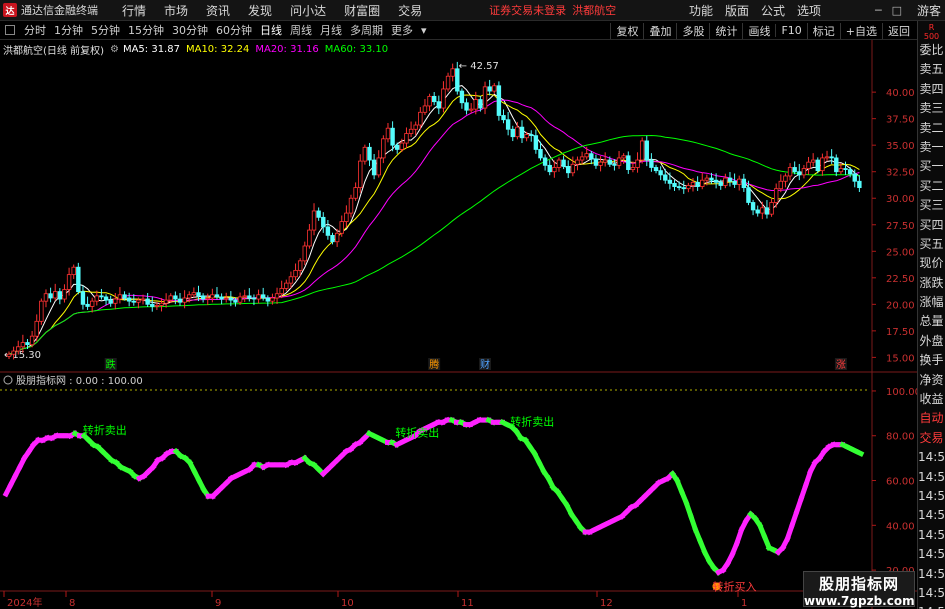 This screenshot has width=945, height=609. Describe the element at coordinates (260, 10) in the screenshot. I see `menu-faxian: 发现` at that location.